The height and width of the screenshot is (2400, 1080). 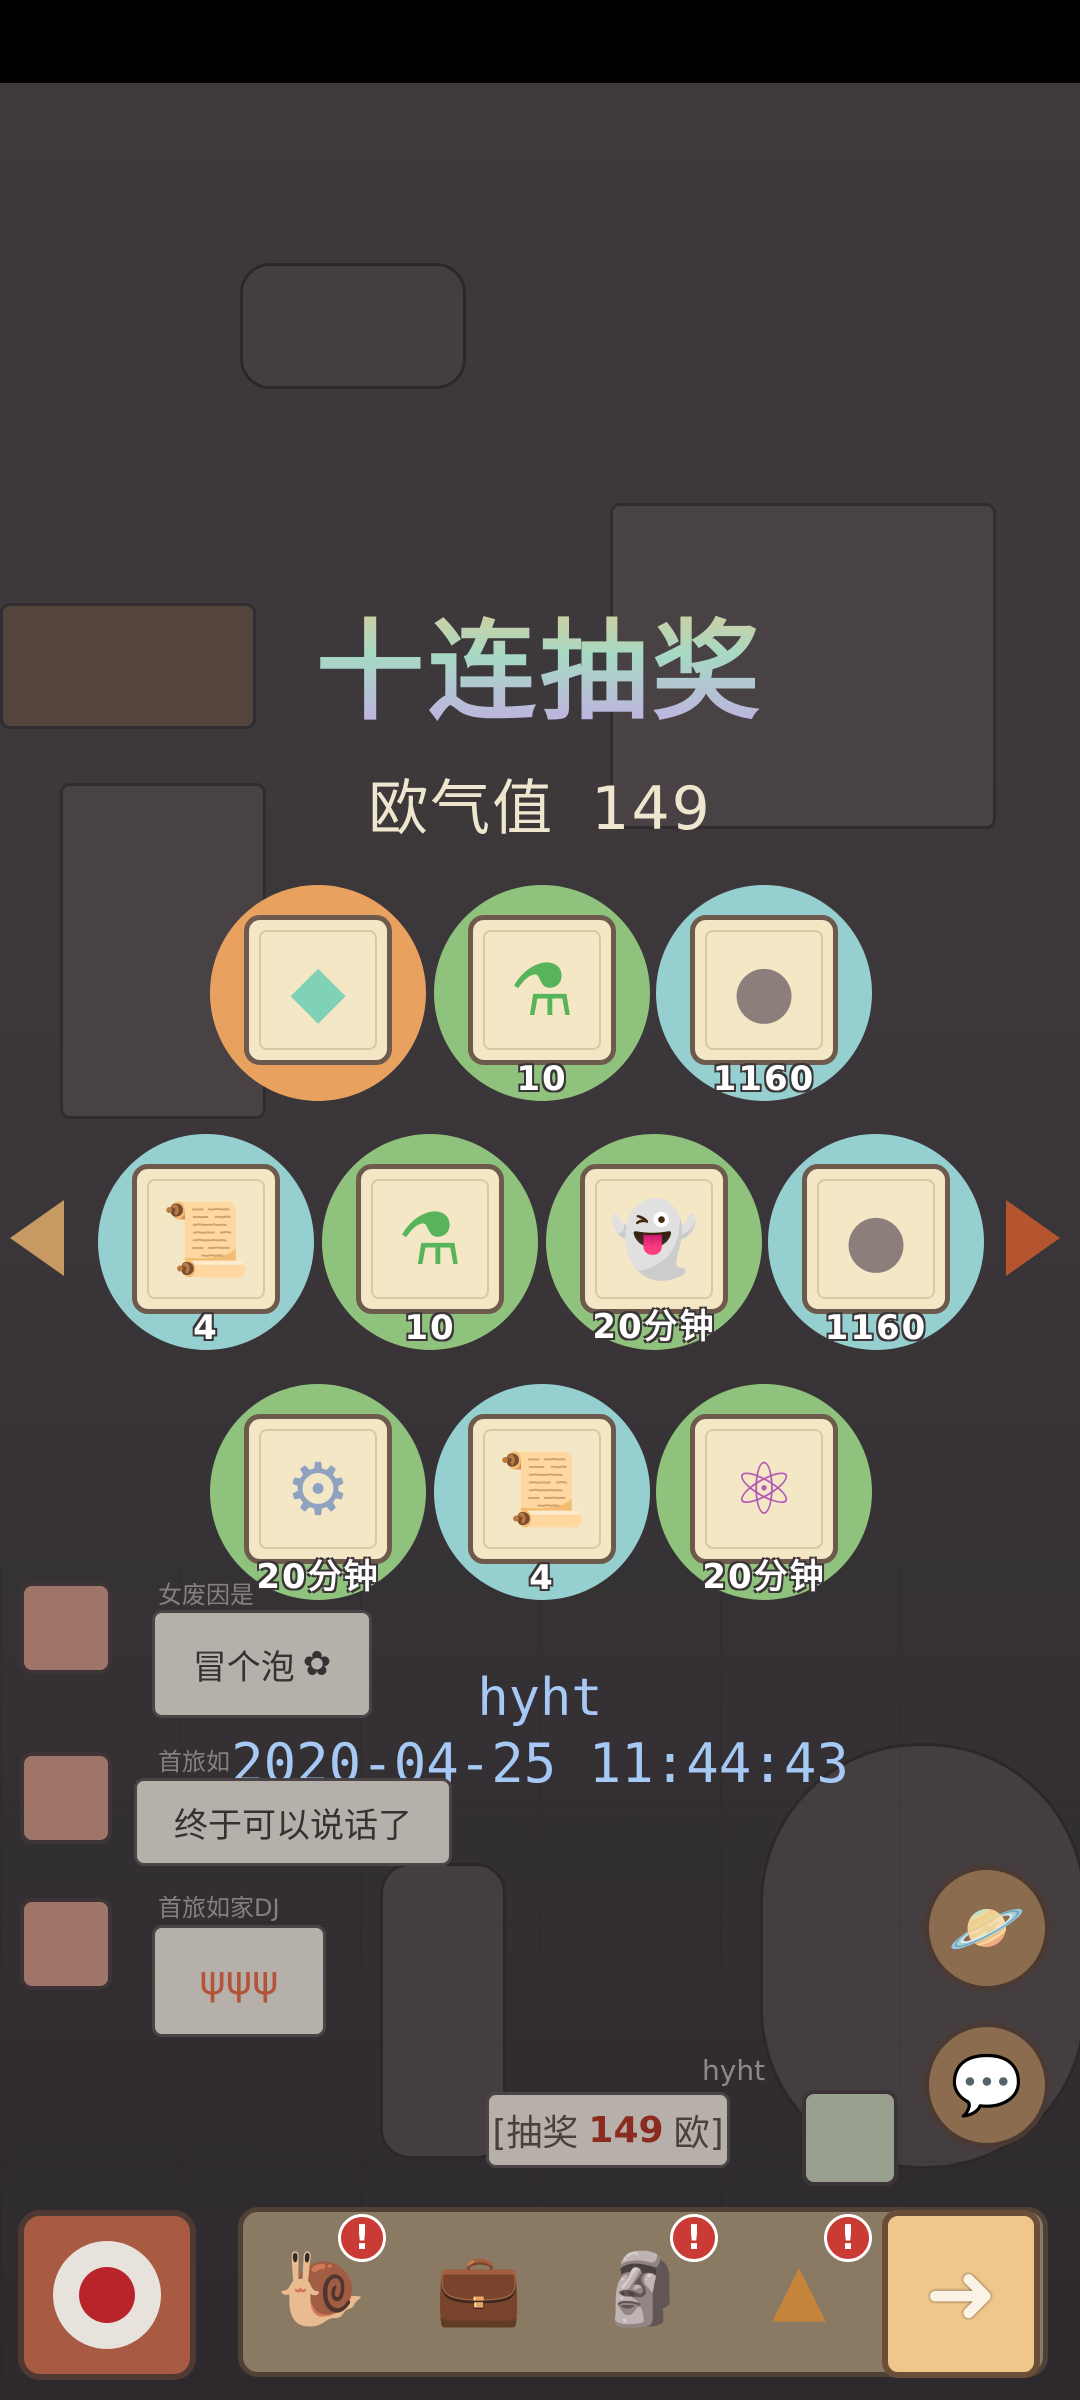 What do you see at coordinates (317, 1664) in the screenshot?
I see `bubble-emoji-icon: ✿` at bounding box center [317, 1664].